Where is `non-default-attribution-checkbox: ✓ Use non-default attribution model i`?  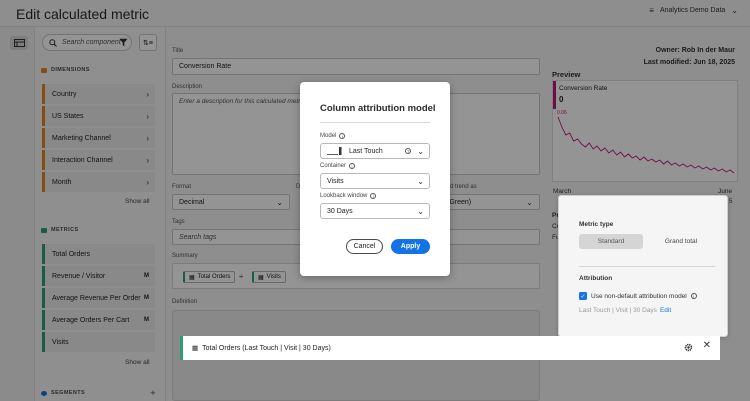 non-default-attribution-checkbox: ✓ Use non-default attribution model i is located at coordinates (638, 296).